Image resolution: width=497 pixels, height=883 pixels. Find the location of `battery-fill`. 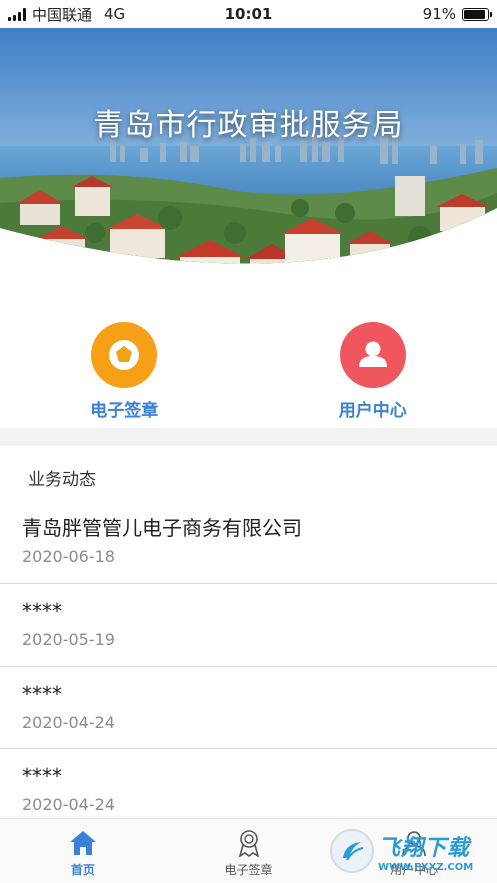

battery-fill is located at coordinates (474, 14).